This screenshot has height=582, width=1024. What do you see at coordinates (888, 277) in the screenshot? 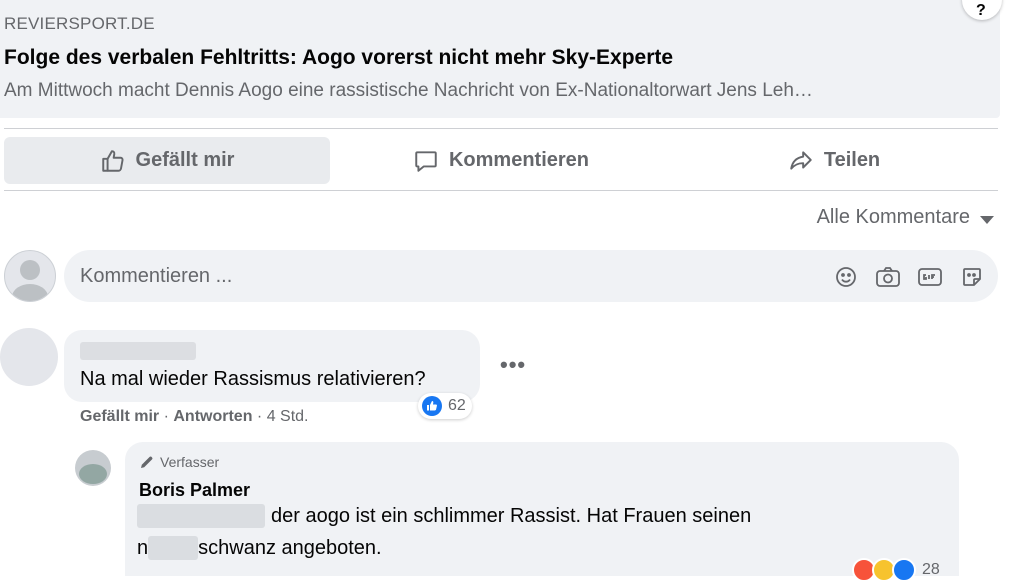
I see `camera-icon` at bounding box center [888, 277].